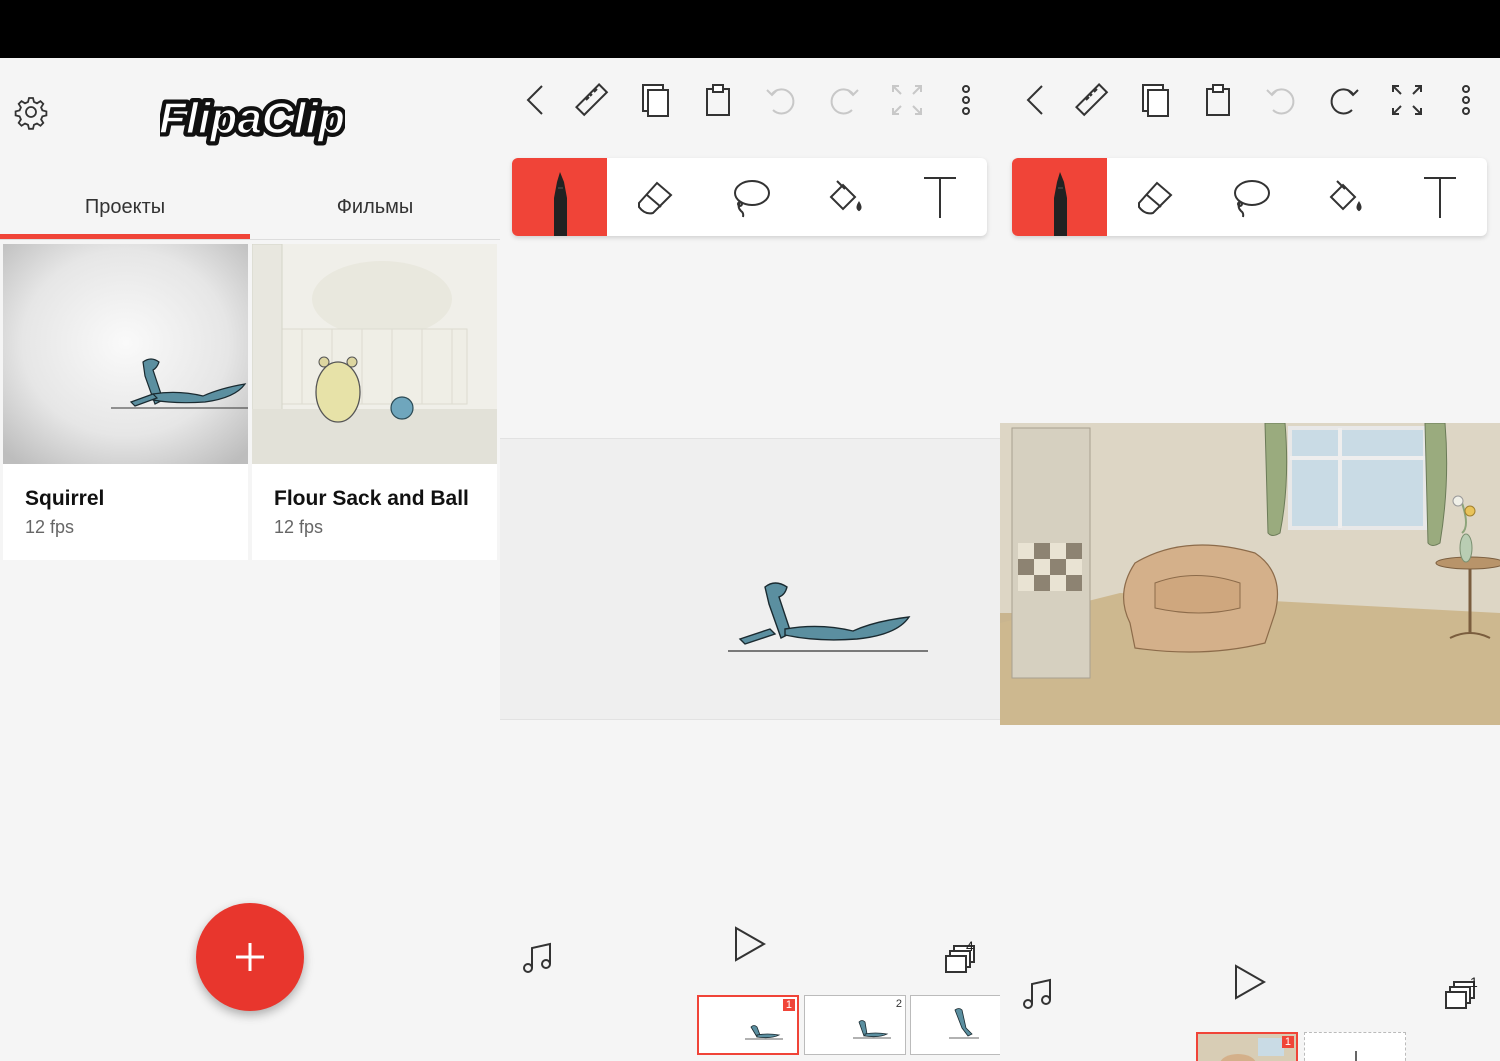  I want to click on tab-movies: Фильмы, so click(375, 207).